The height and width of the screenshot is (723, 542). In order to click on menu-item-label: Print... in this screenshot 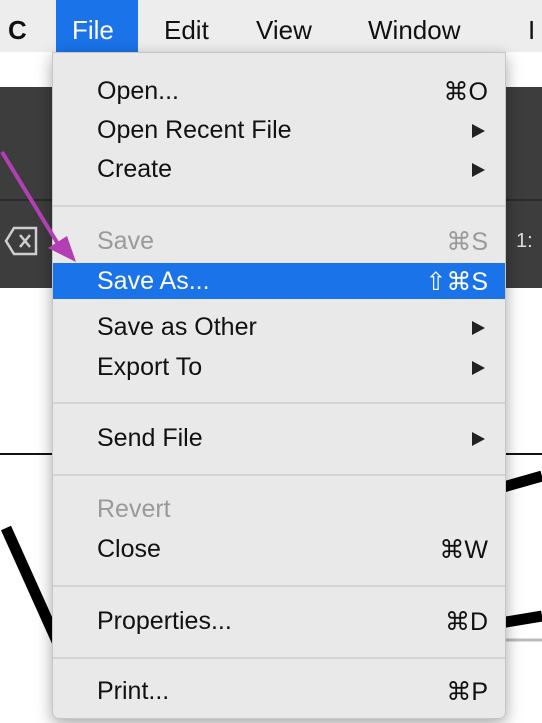, I will do `click(133, 691)`.